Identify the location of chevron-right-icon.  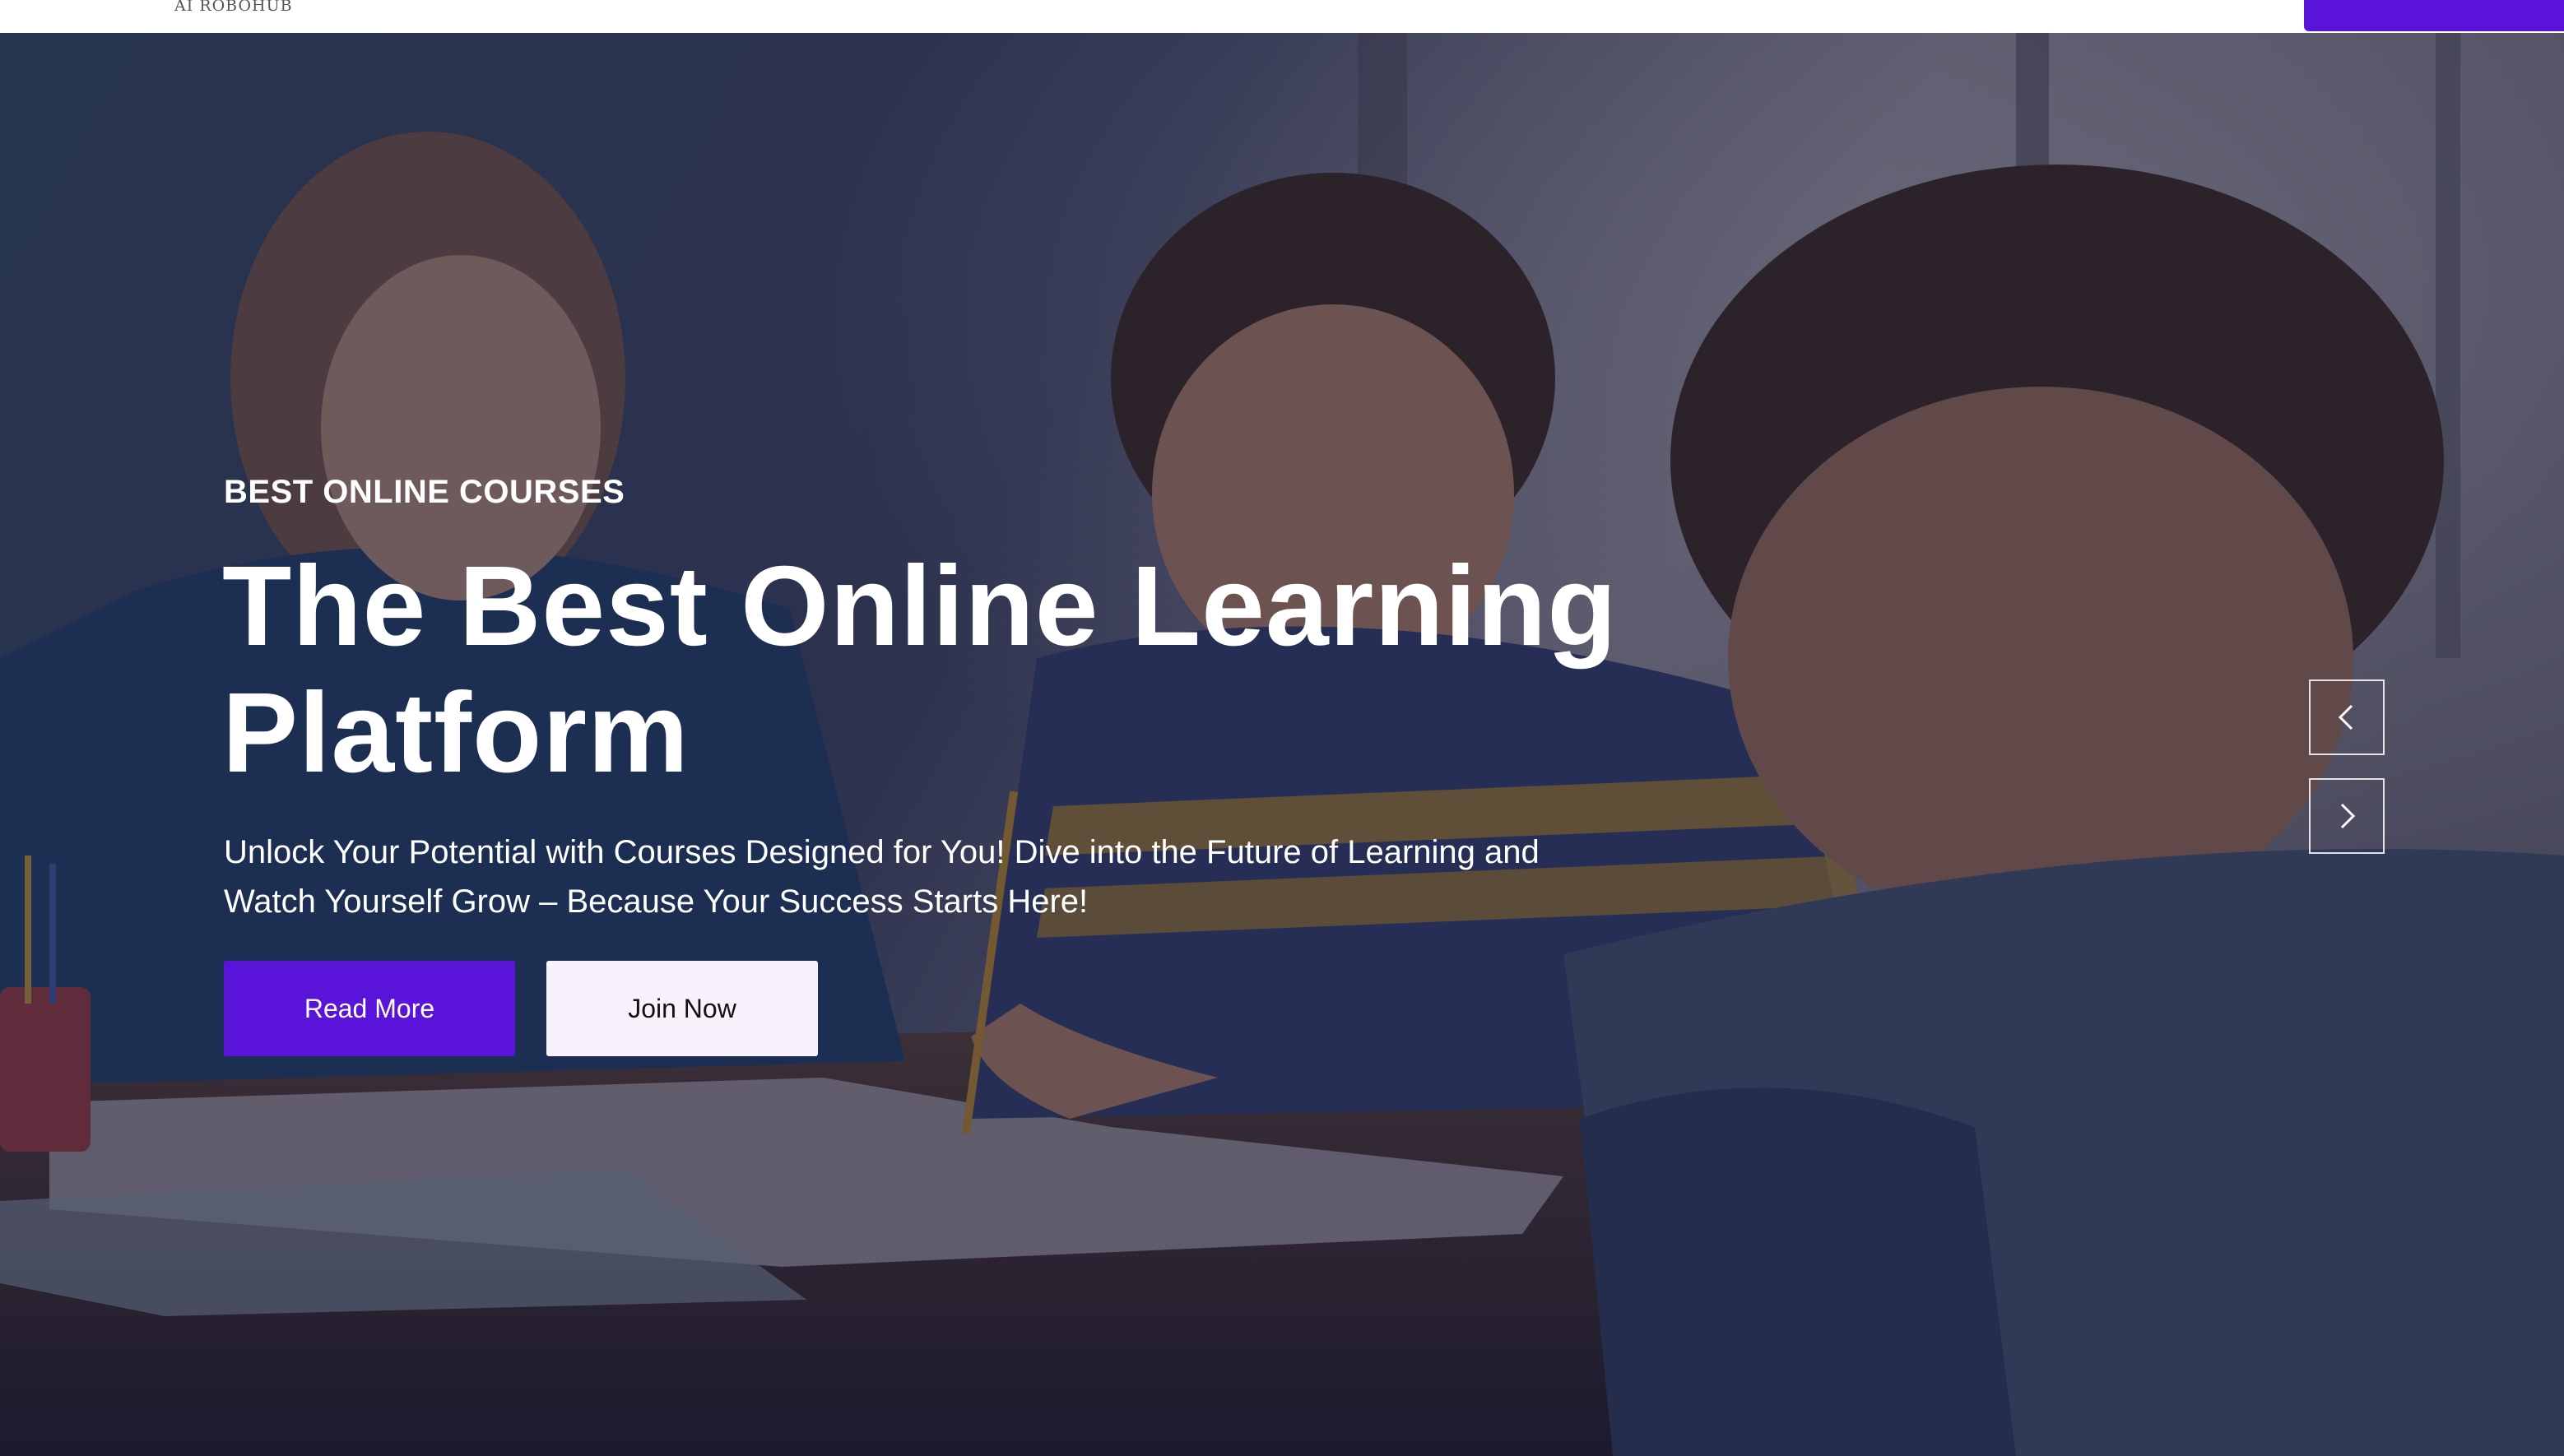
(2348, 816).